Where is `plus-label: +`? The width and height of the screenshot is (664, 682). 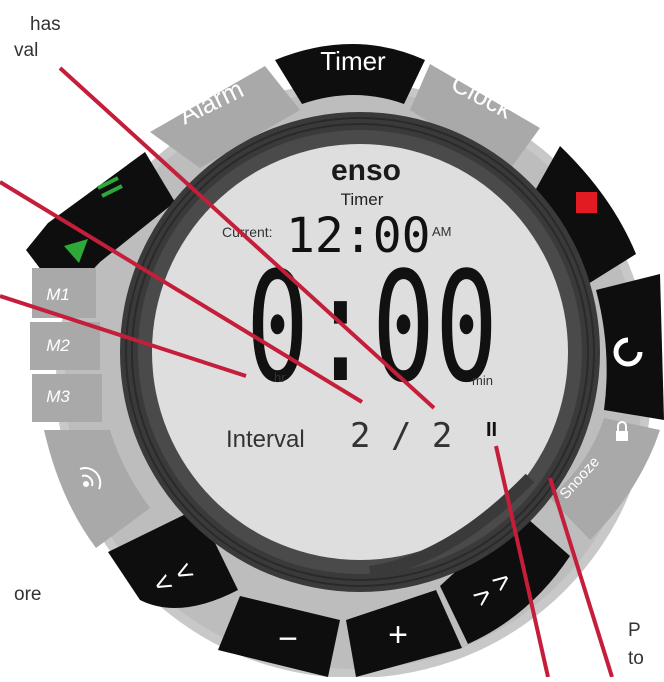 plus-label: + is located at coordinates (398, 635).